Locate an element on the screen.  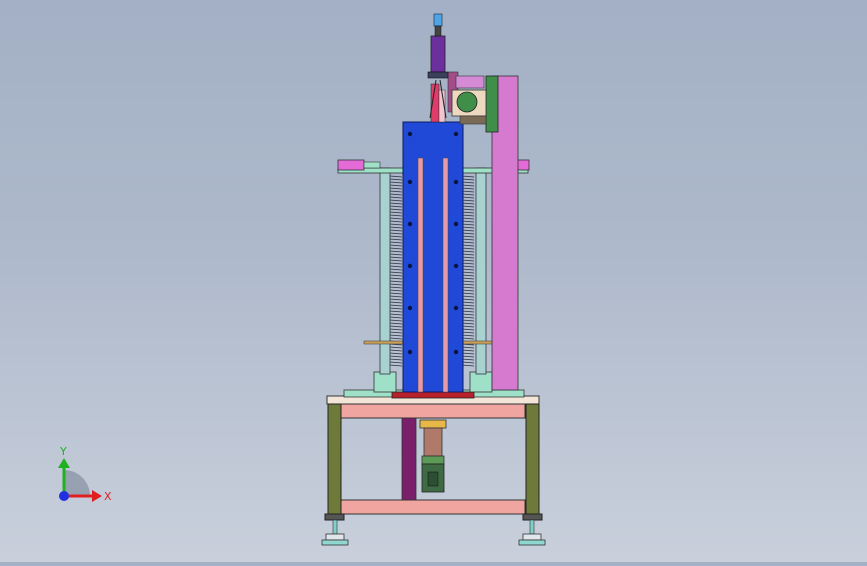
top-cylinder is located at coordinates (438, 54).